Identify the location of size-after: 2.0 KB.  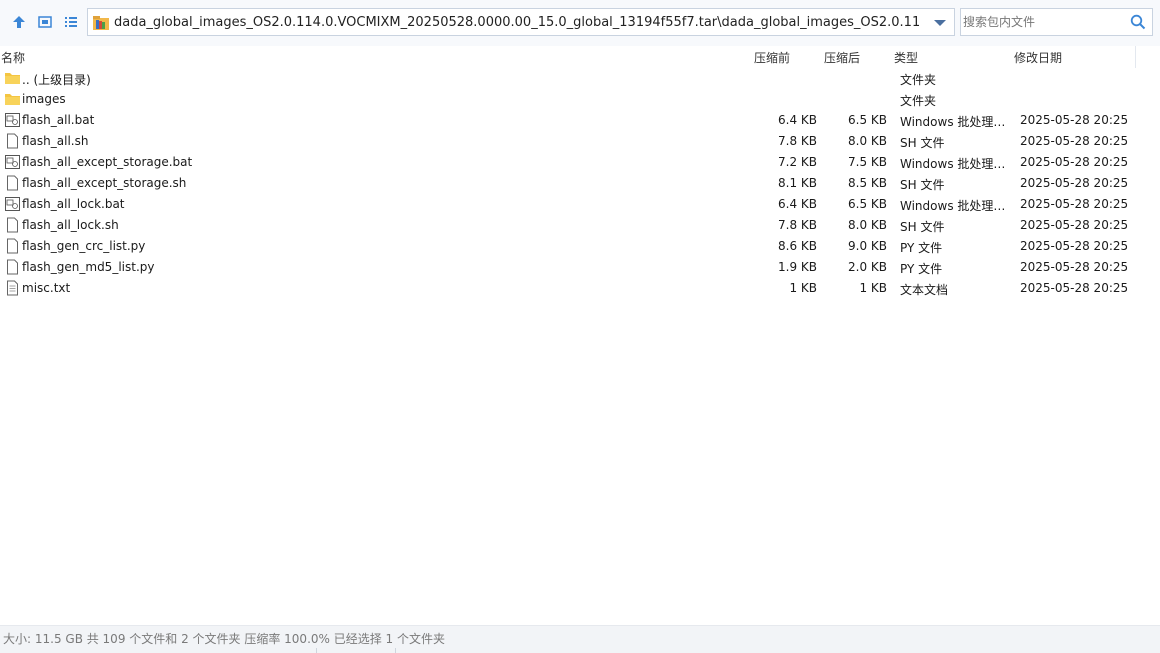
(867, 267).